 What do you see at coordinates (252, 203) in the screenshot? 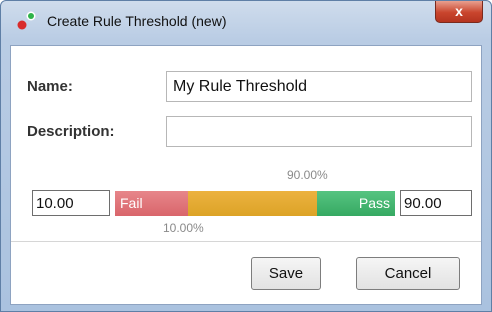
I see `middle-segment` at bounding box center [252, 203].